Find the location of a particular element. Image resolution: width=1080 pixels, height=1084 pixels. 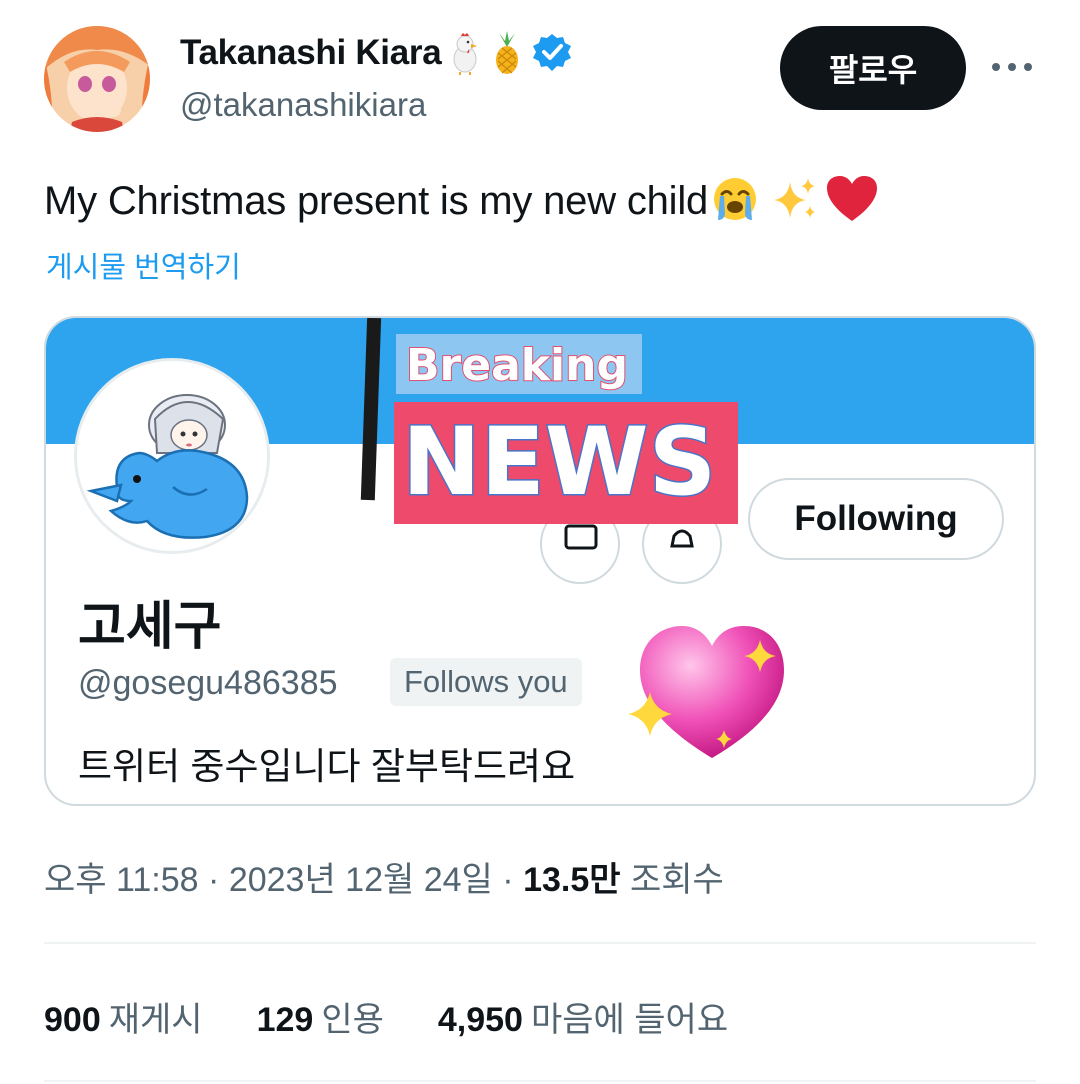

reposts-label: 재게시 is located at coordinates (155, 1020).